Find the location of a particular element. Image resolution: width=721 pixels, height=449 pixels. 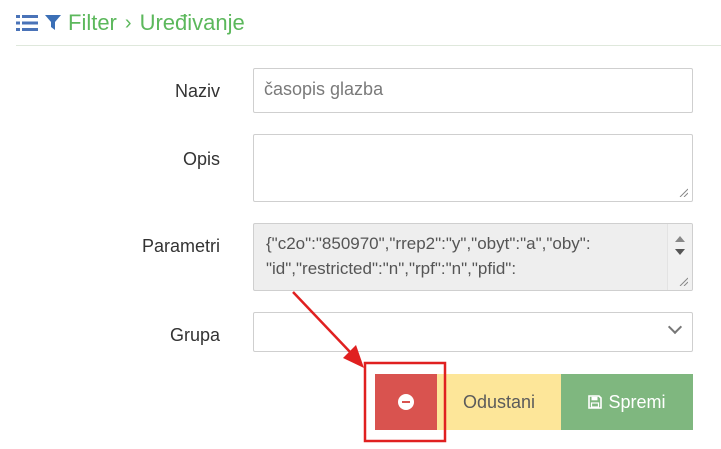

parametri-line-2: "id","restricted":"n","rpf":"n","pfid": is located at coordinates (391, 268).